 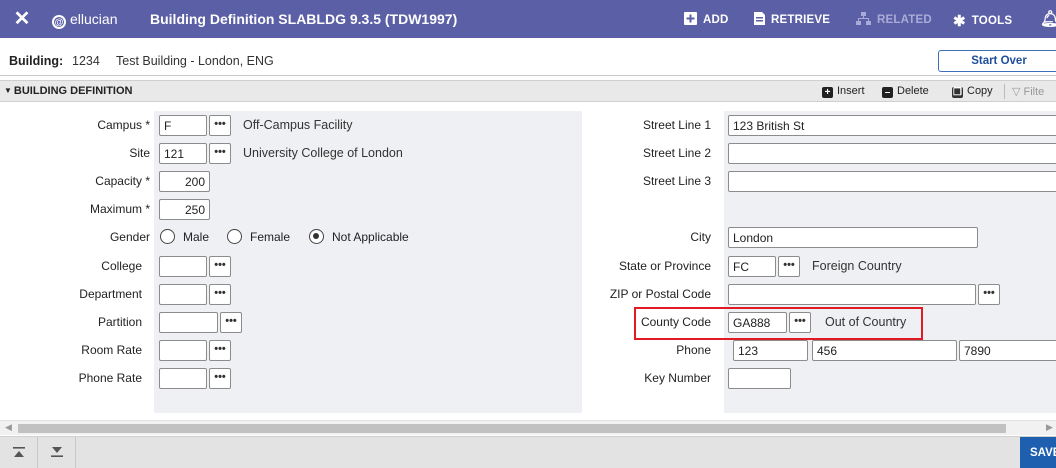 What do you see at coordinates (892, 181) in the screenshot?
I see `street-line-3-input` at bounding box center [892, 181].